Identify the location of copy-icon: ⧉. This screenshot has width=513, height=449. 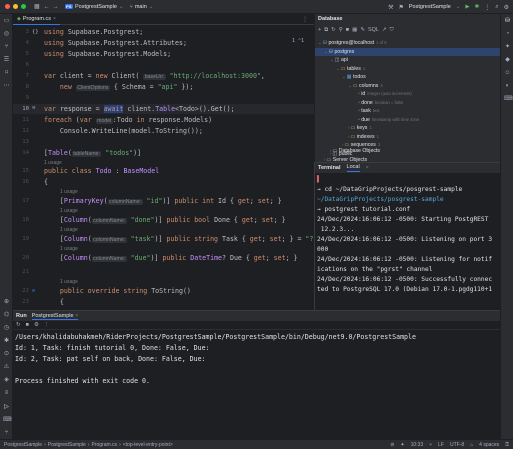
(326, 30).